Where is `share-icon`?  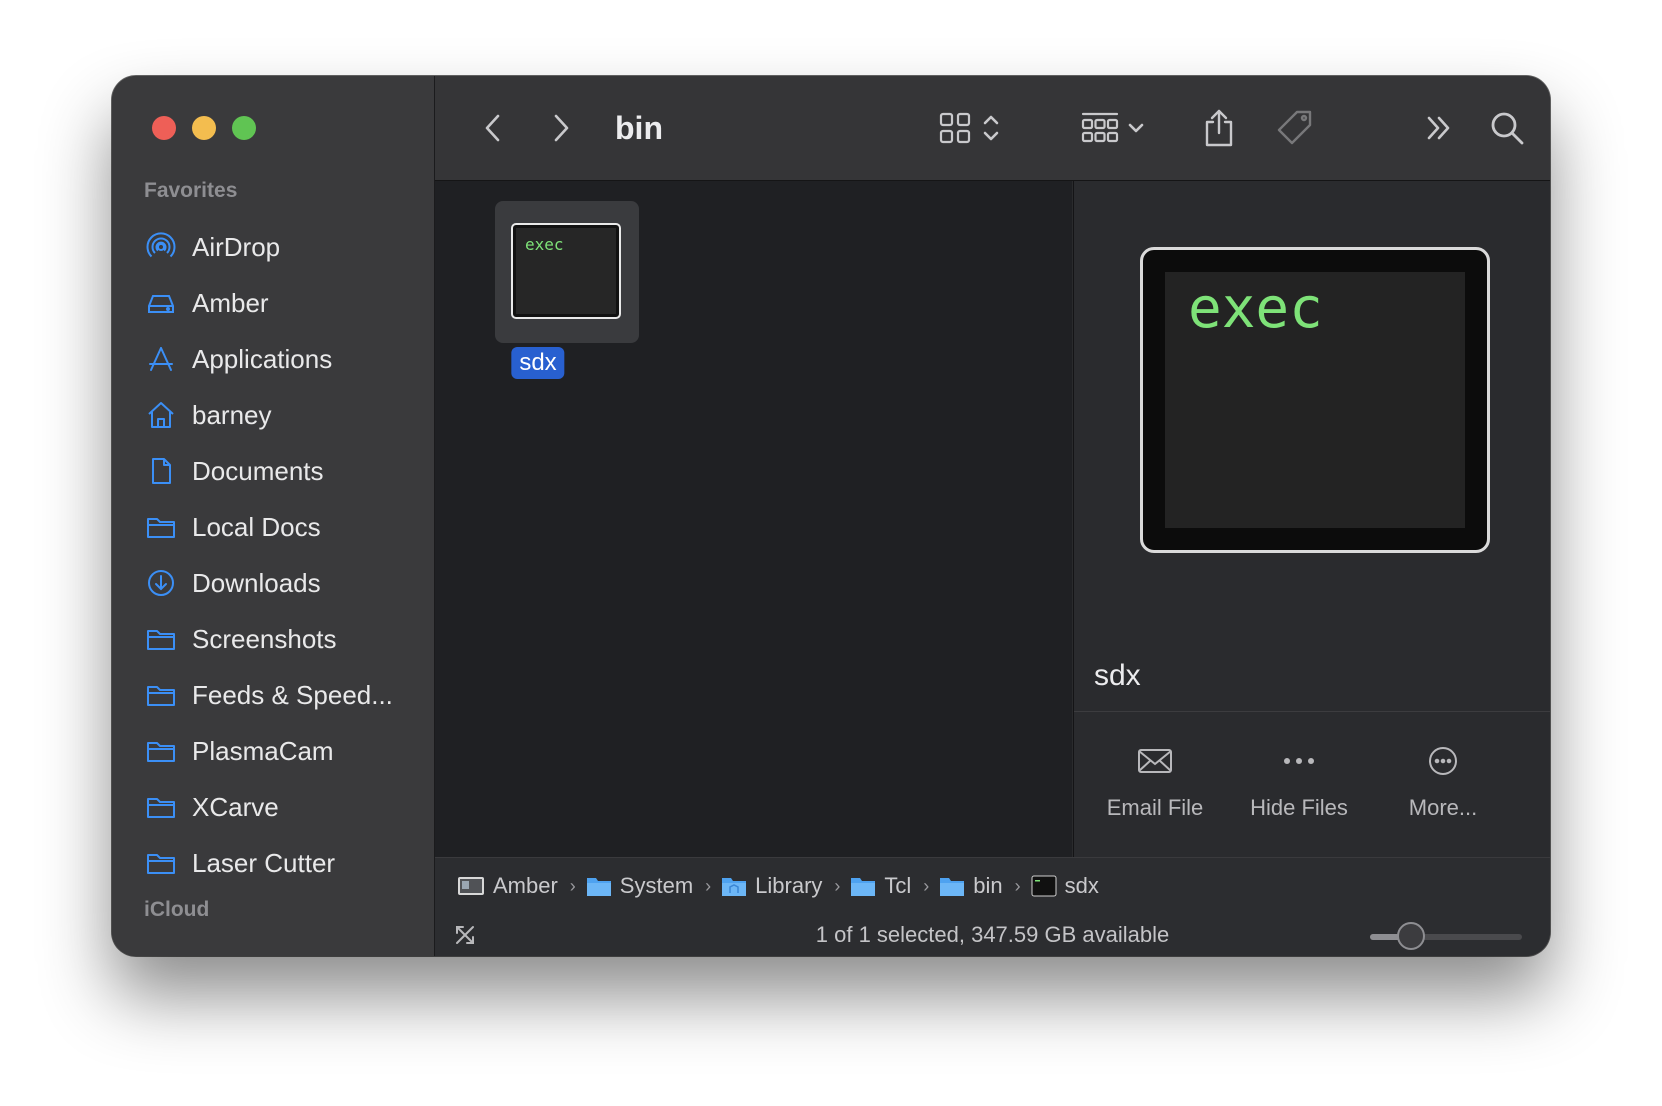 share-icon is located at coordinates (1219, 128).